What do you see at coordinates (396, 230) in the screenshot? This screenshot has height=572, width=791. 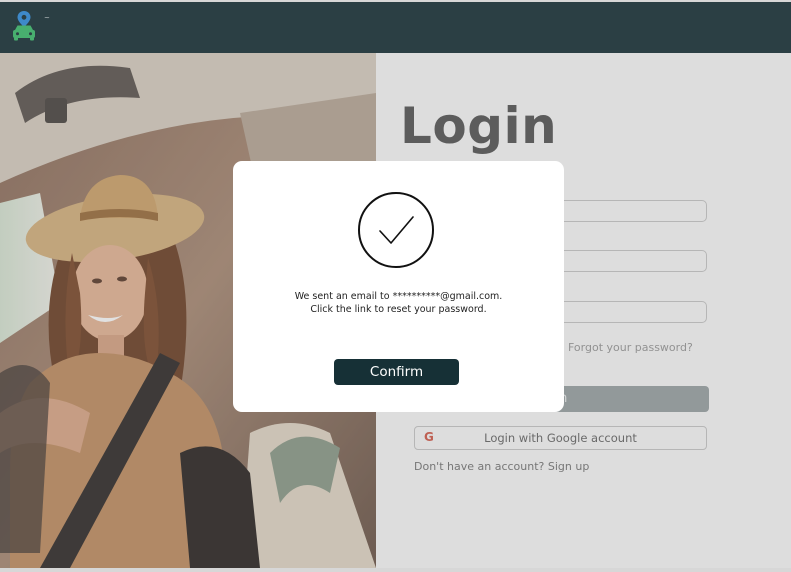 I see `checkmark-circle-icon` at bounding box center [396, 230].